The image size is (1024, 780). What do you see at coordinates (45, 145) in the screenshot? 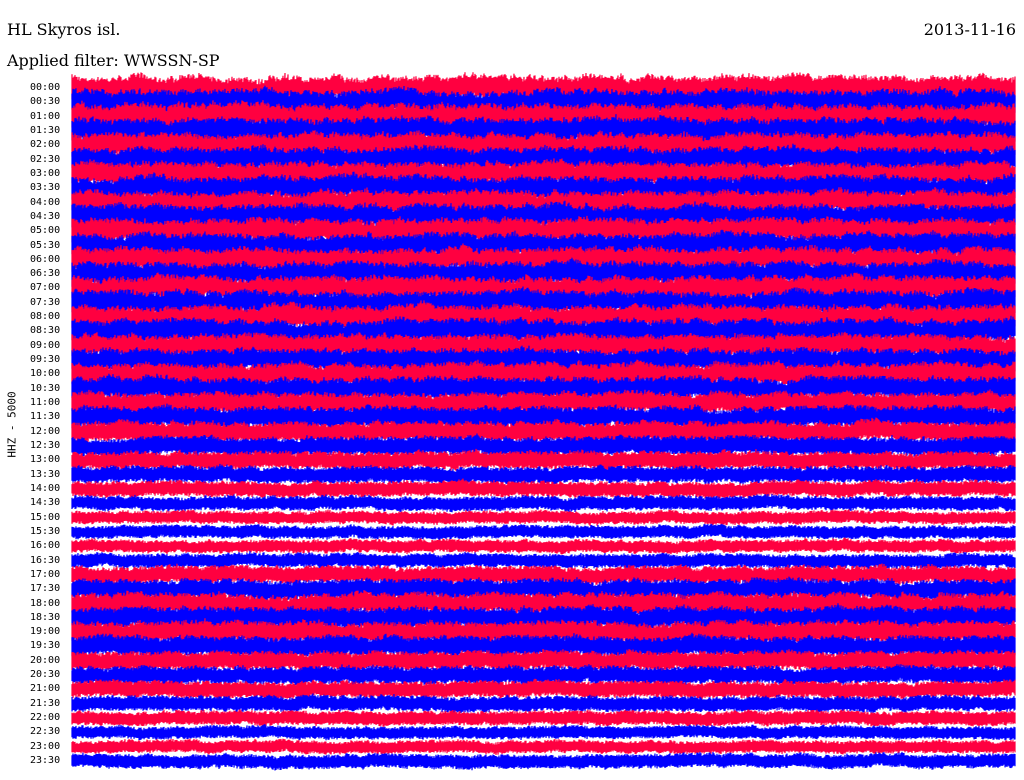
I see `time-label: 02:00` at bounding box center [45, 145].